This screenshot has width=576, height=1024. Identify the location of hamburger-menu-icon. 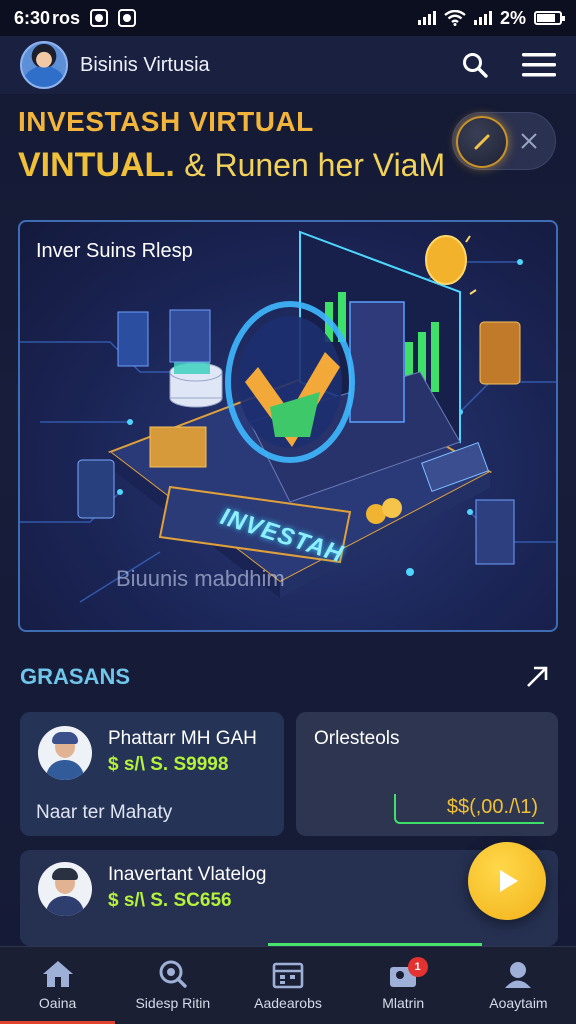
(539, 65).